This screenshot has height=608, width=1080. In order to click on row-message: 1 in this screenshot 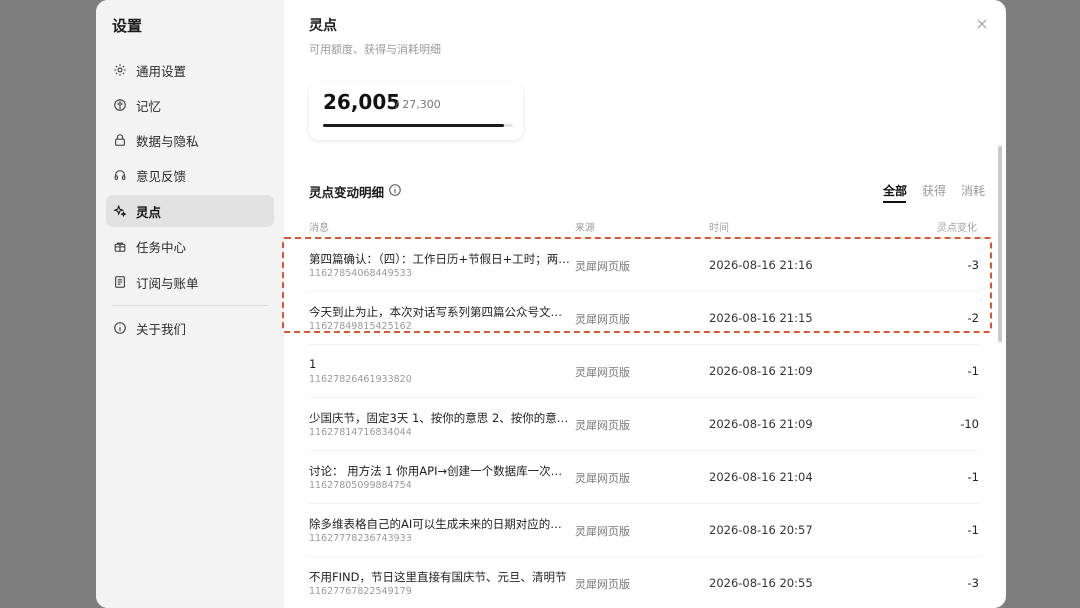, I will do `click(313, 364)`.